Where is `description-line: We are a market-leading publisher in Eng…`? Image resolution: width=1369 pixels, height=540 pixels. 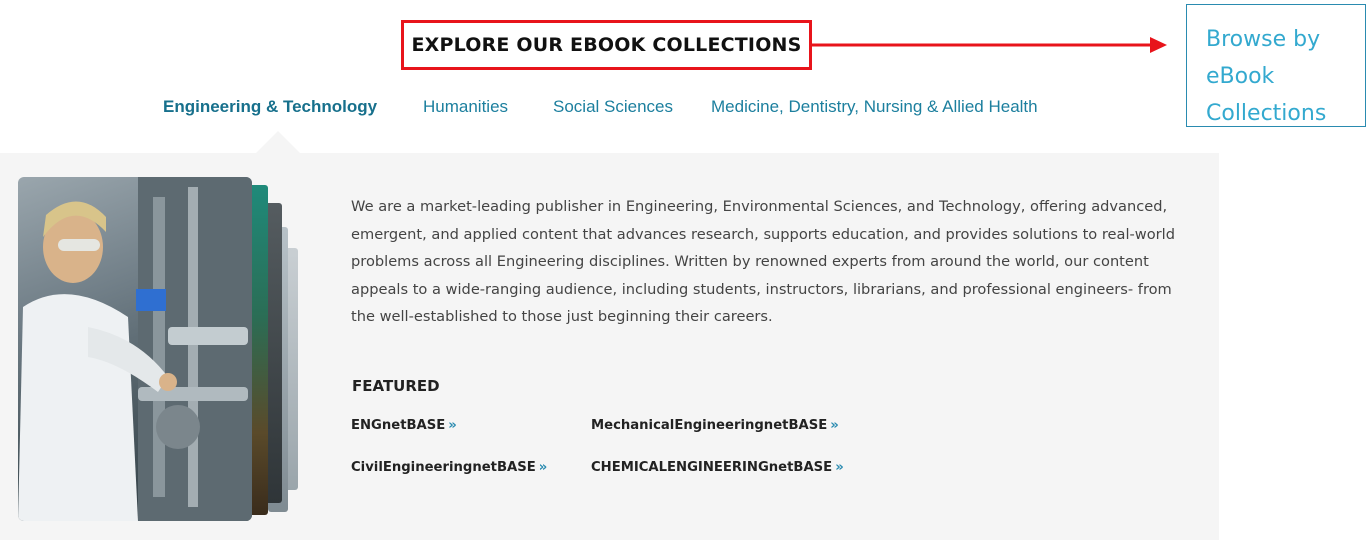
description-line: We are a market-leading publisher in Eng… is located at coordinates (759, 206).